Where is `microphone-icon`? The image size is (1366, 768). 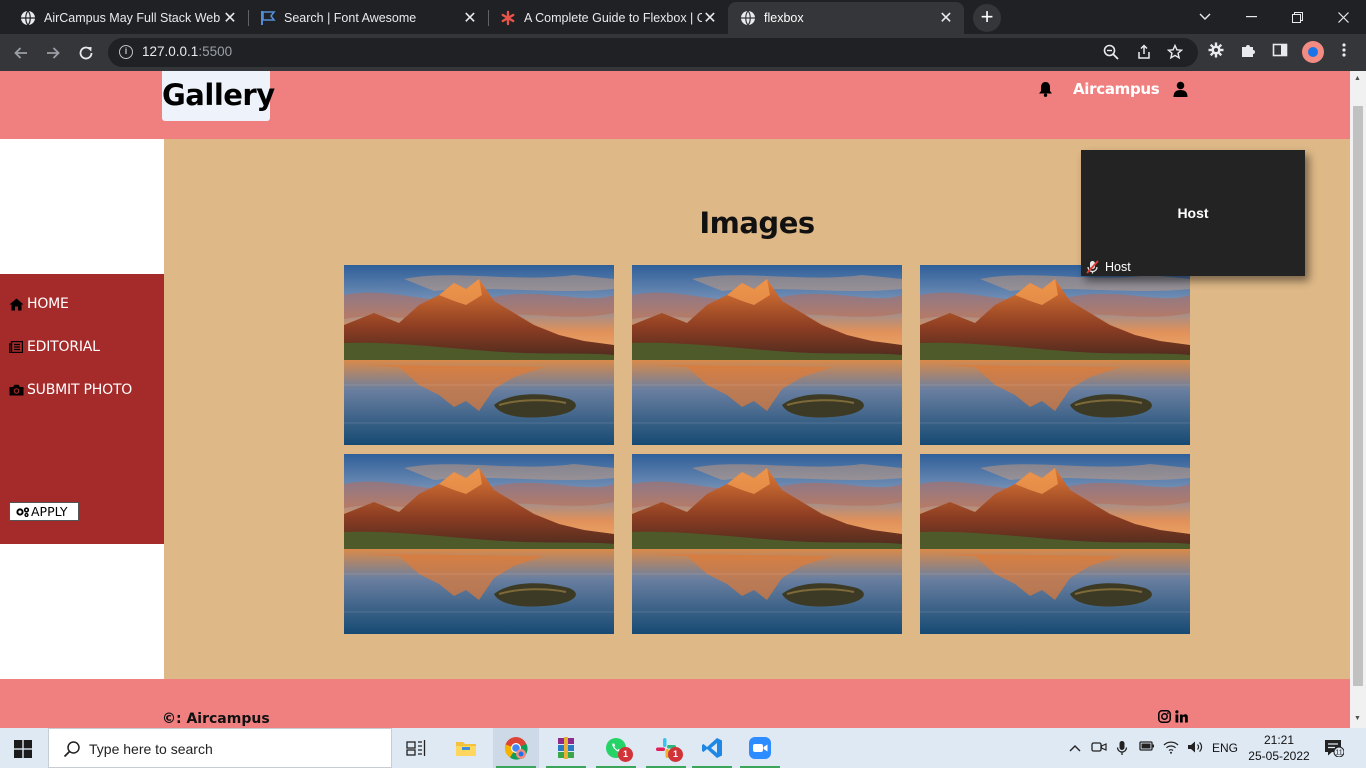 microphone-icon is located at coordinates (1122, 748).